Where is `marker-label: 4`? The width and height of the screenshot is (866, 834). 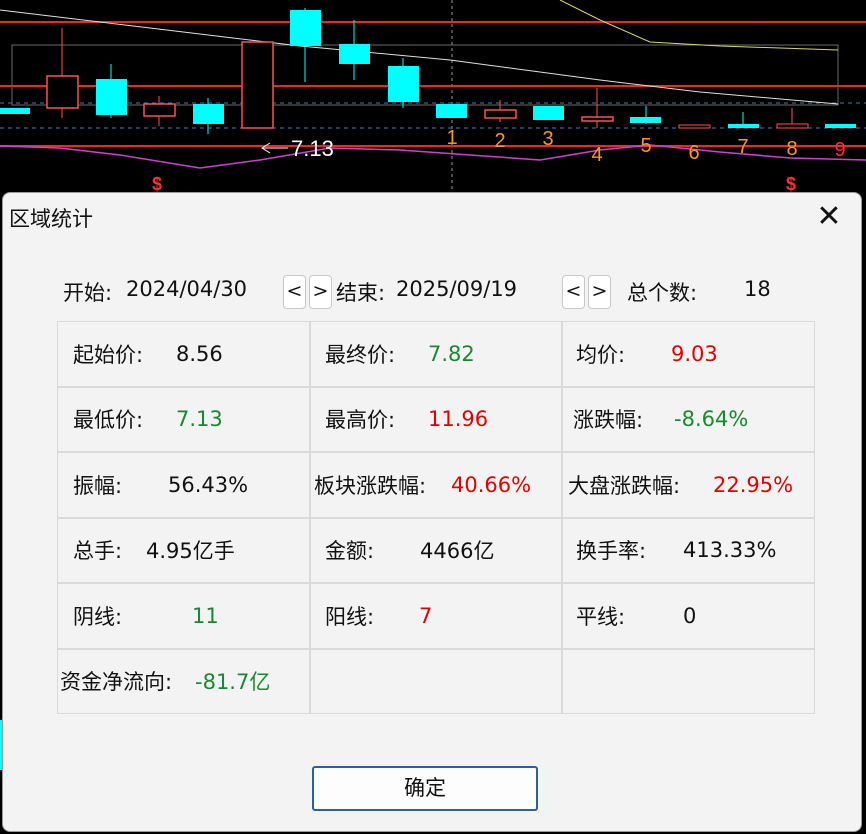 marker-label: 4 is located at coordinates (596, 155).